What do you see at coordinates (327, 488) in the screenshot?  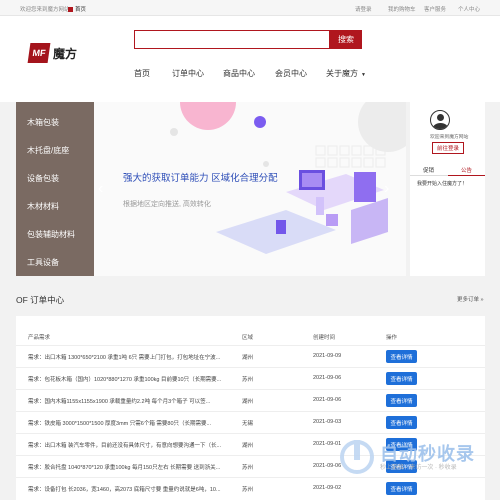 I see `row-date: 2021-09-02` at bounding box center [327, 488].